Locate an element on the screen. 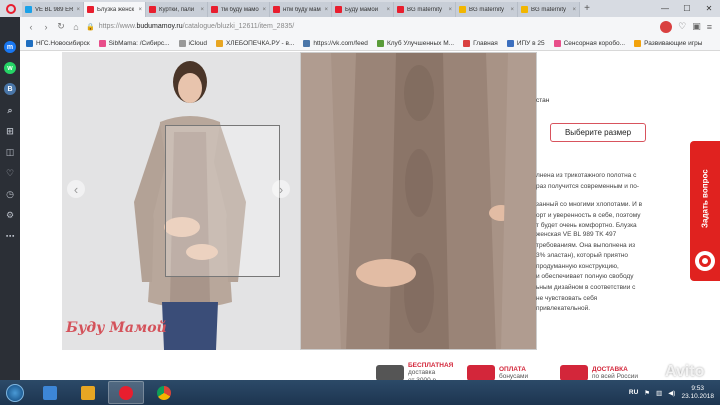 The image size is (720, 405). taskbar-explorer-icon is located at coordinates (50, 392).